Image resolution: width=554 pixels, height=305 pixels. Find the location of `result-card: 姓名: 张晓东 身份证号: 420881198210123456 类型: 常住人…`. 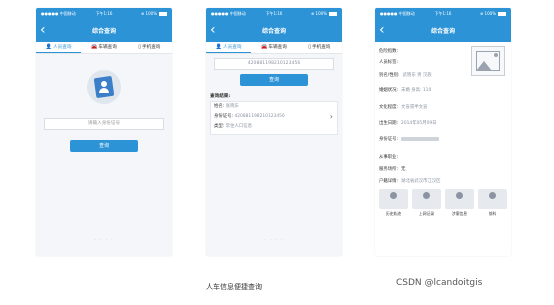

result-card: 姓名: 张晓东 身份证号: 420881198210123456 类型: 常住人… is located at coordinates (274, 118).